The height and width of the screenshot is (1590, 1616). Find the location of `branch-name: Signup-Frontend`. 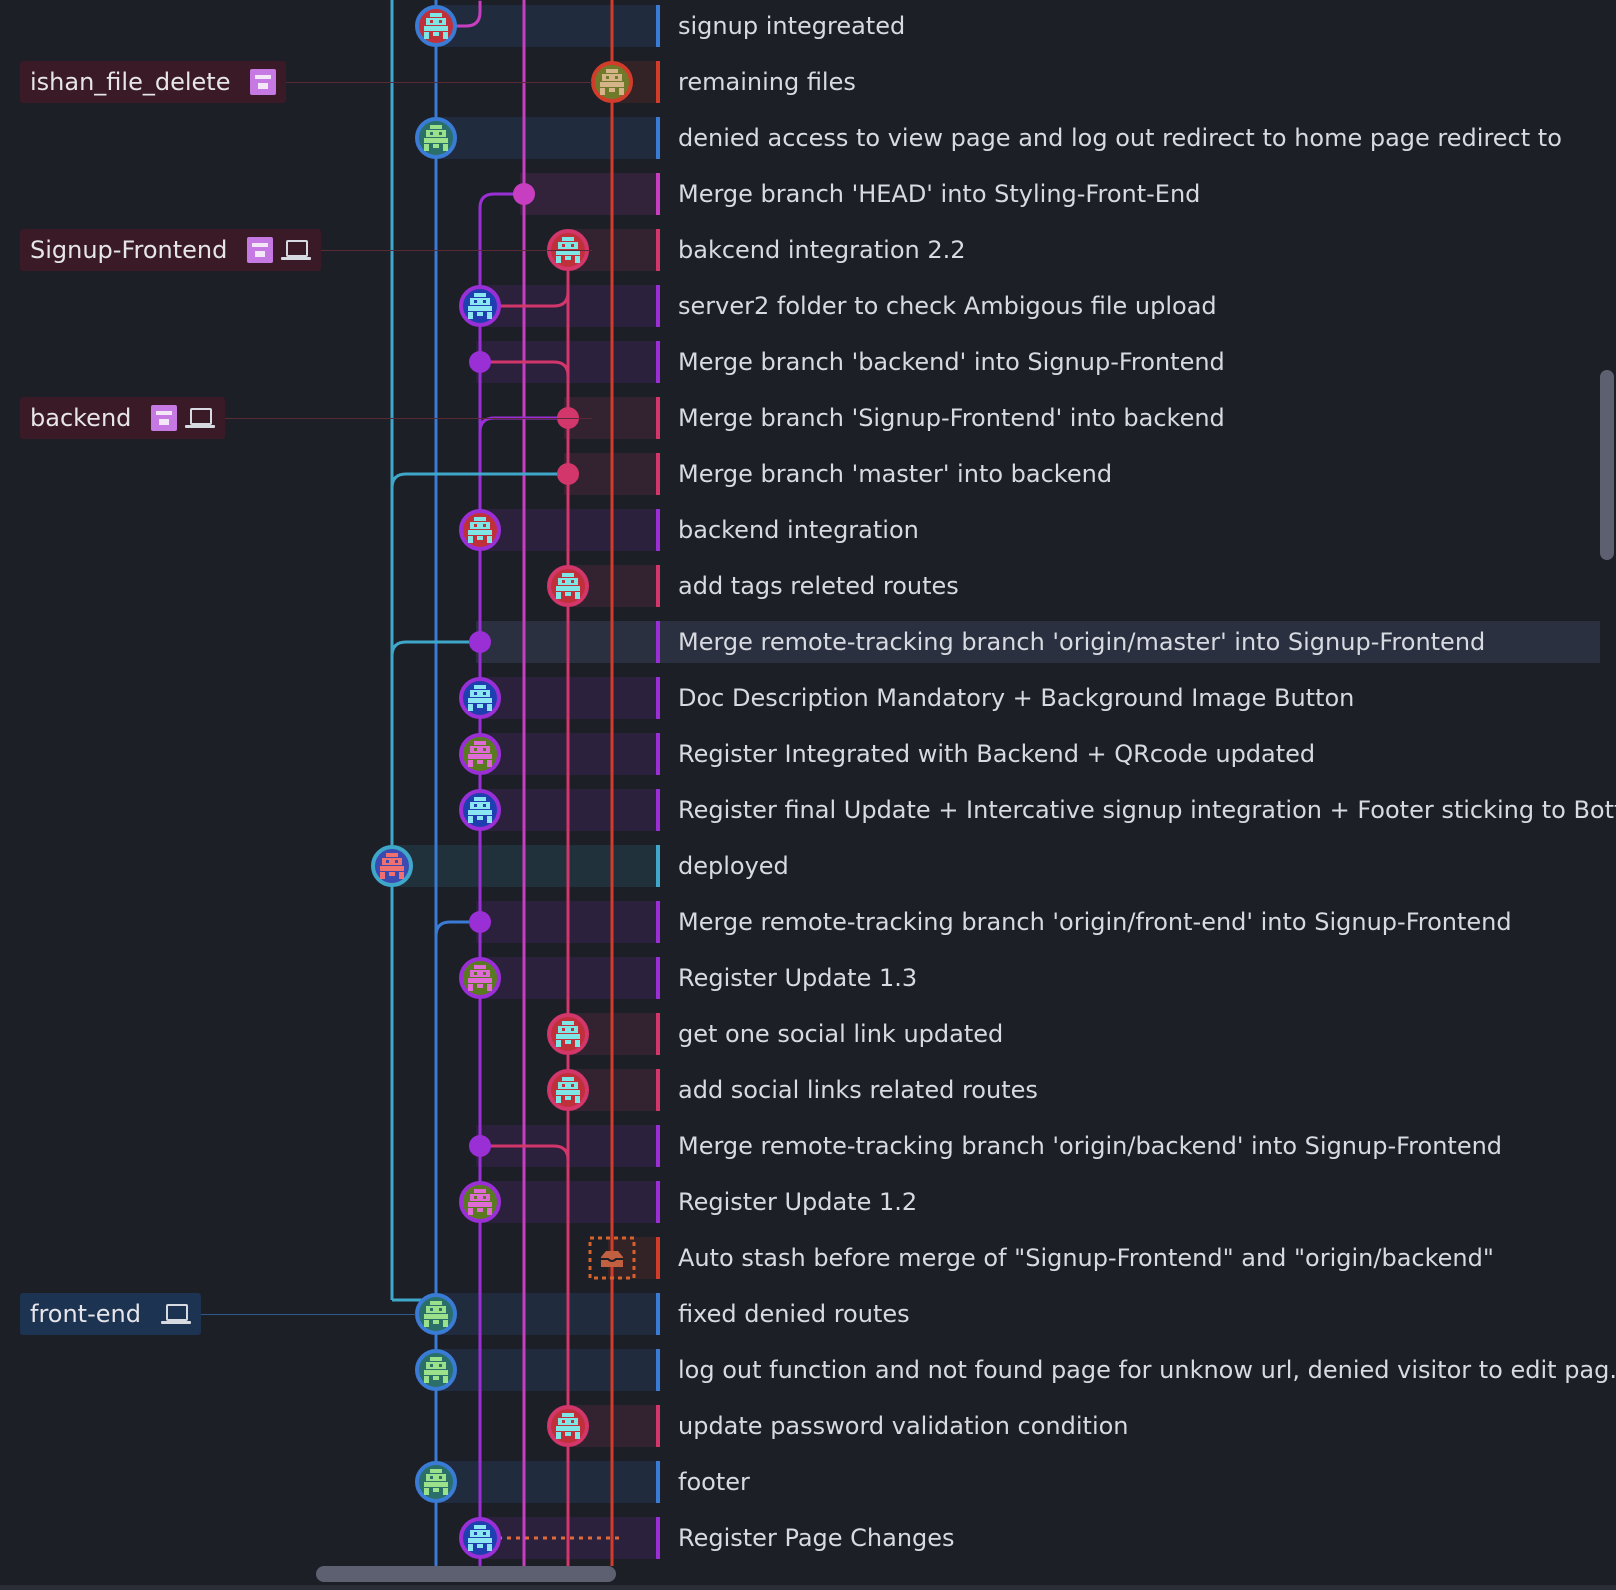

branch-name: Signup-Frontend is located at coordinates (129, 250).